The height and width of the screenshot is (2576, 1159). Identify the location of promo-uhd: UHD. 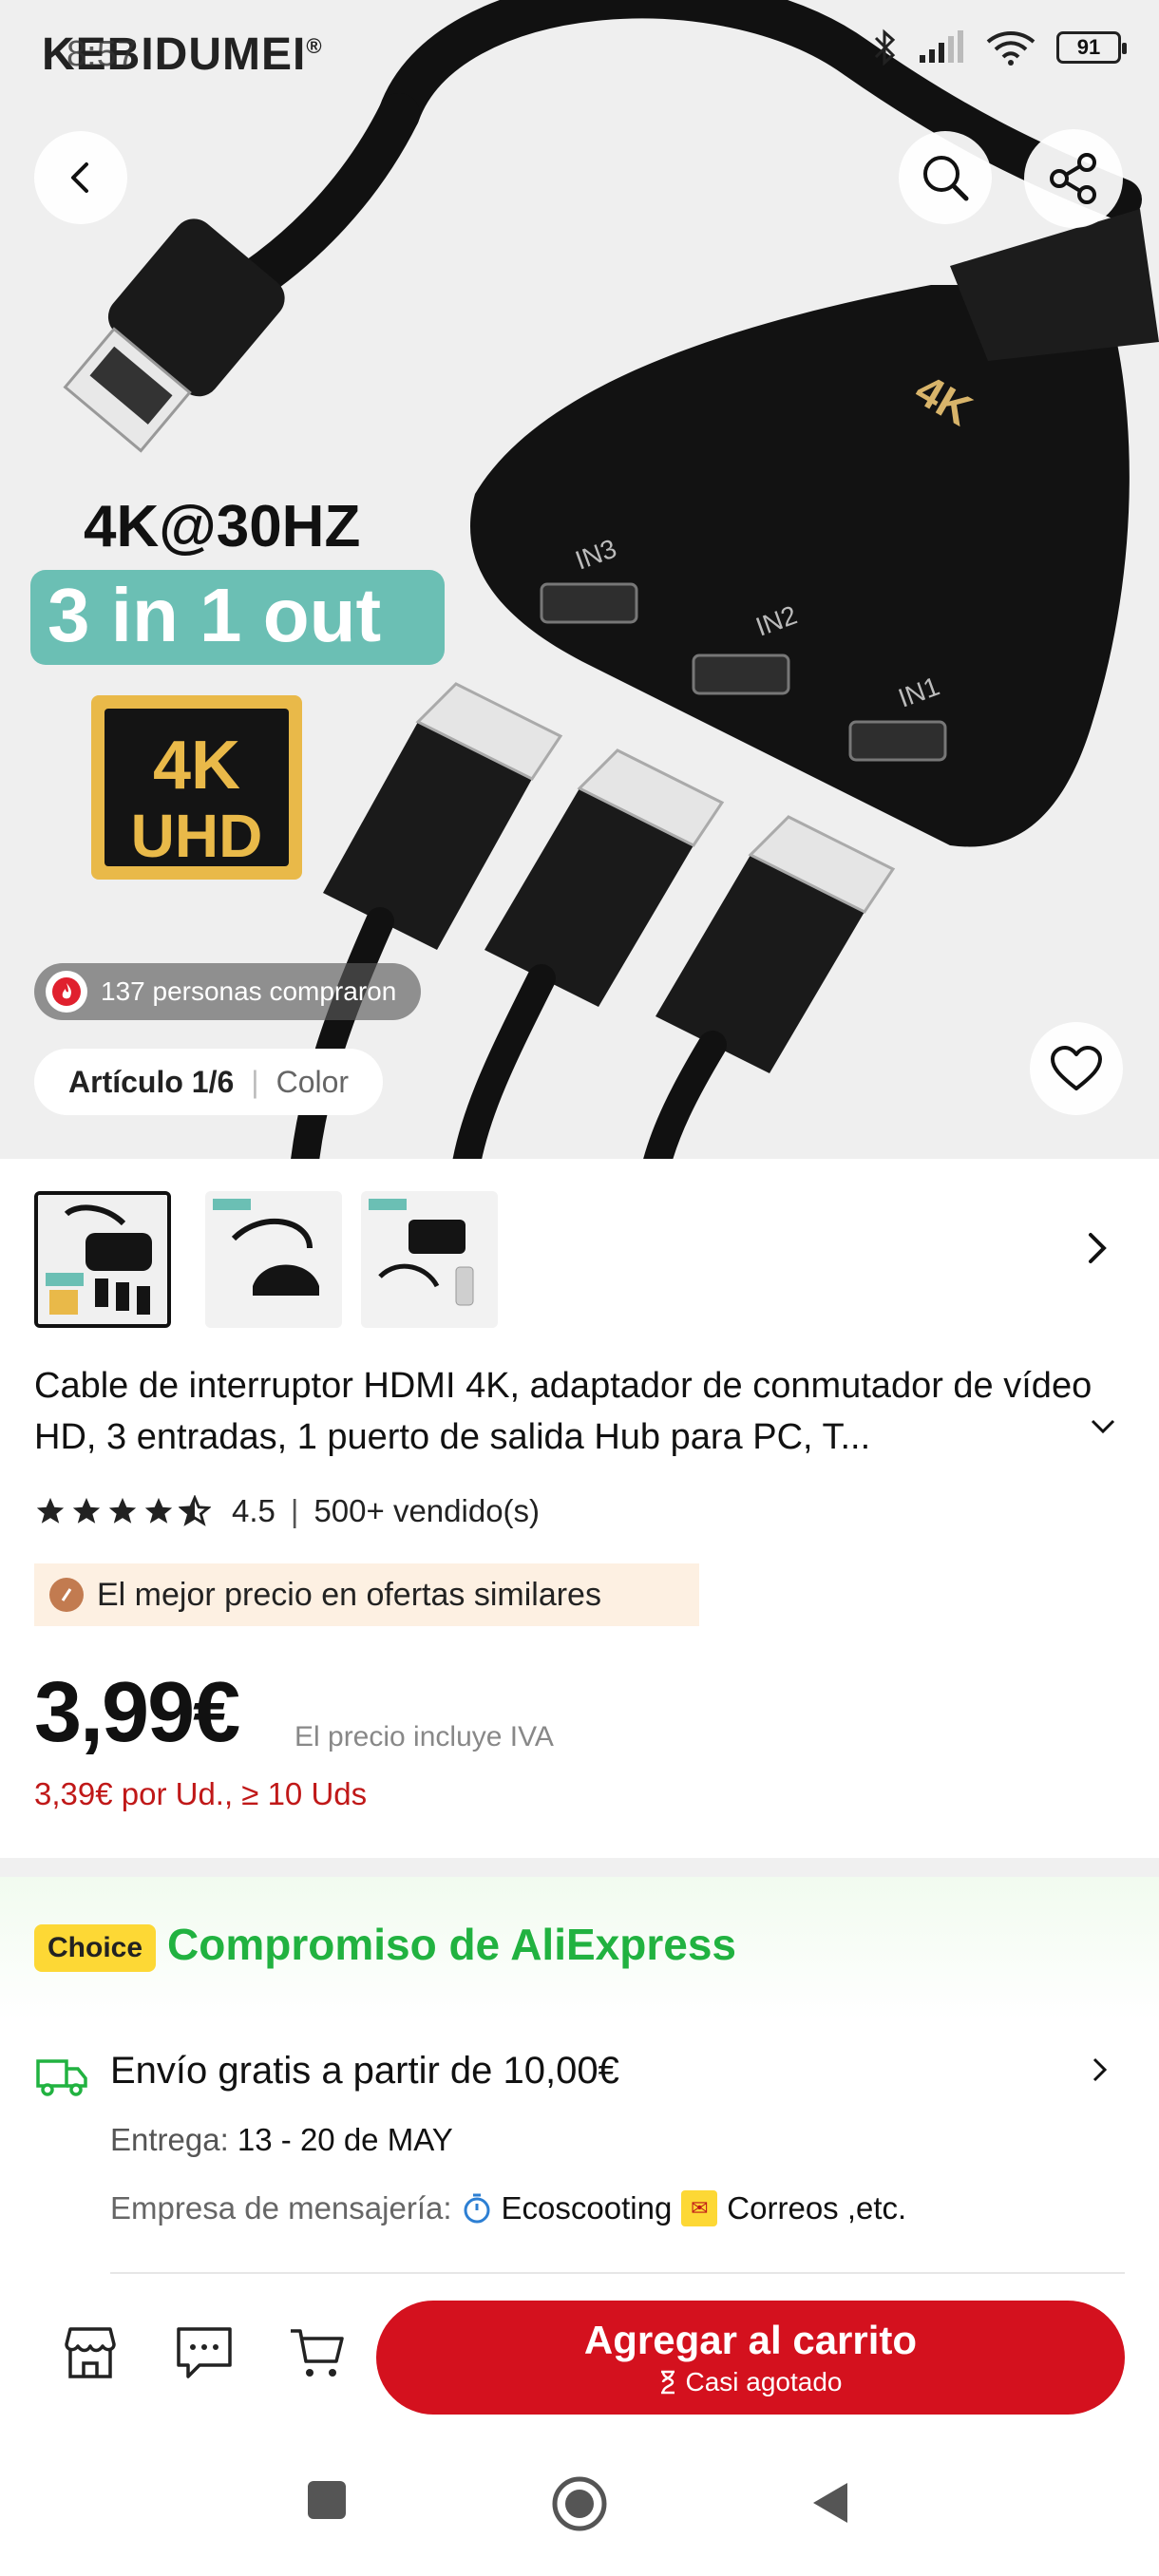
(197, 836).